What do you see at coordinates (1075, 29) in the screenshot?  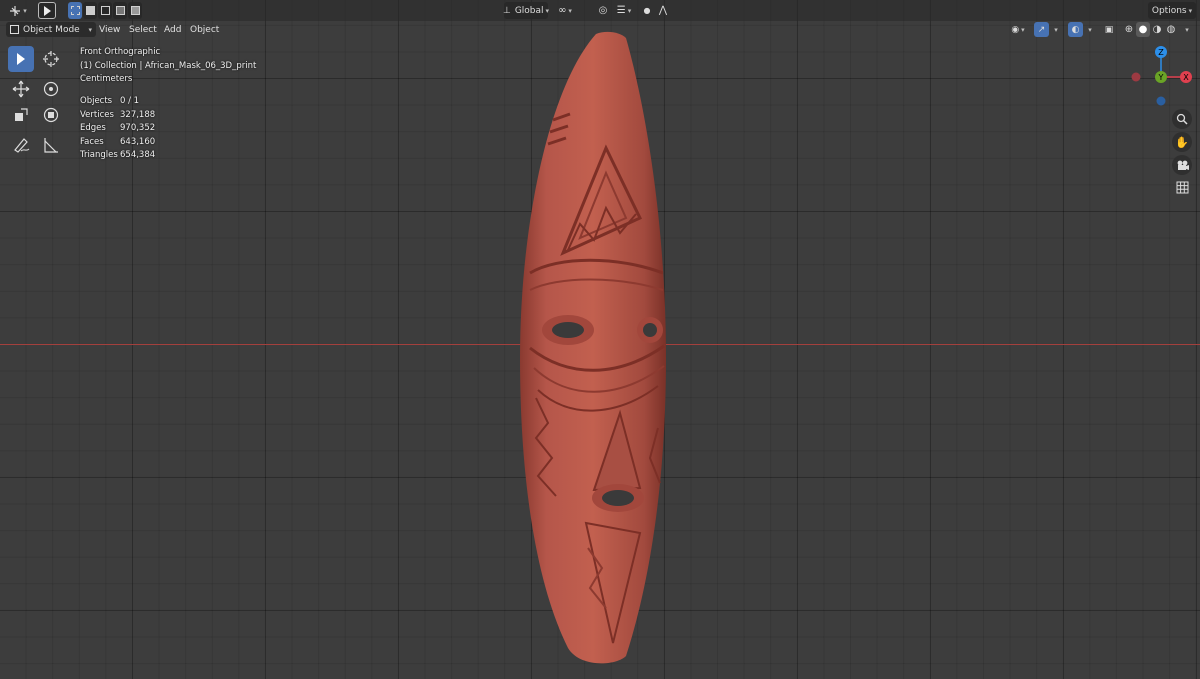 I see `overlays-toggle: ◐` at bounding box center [1075, 29].